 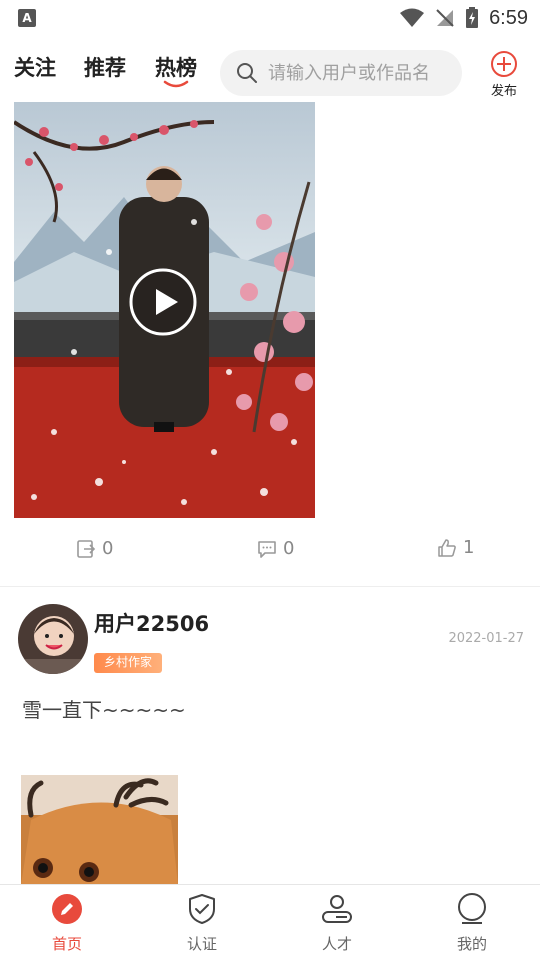 I want to click on like-count: 1, so click(x=469, y=547).